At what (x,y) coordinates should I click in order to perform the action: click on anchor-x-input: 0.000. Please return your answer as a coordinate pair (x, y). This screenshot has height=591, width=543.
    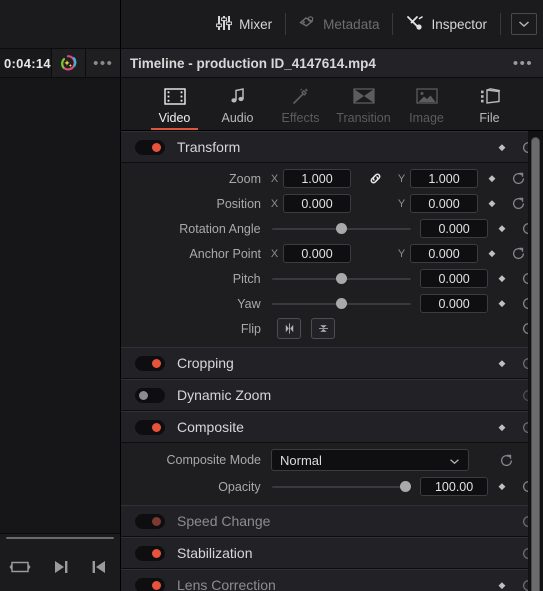
    Looking at the image, I should click on (317, 253).